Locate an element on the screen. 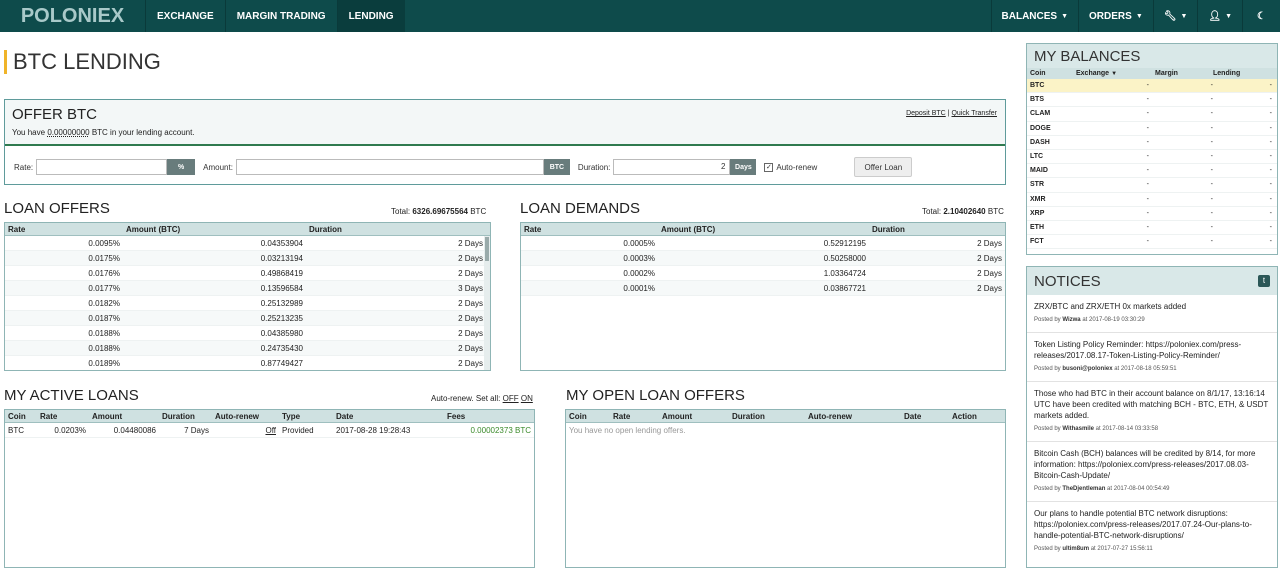 The height and width of the screenshot is (568, 1280). column-header-exchange: Exchange ▼ is located at coordinates (1113, 73).